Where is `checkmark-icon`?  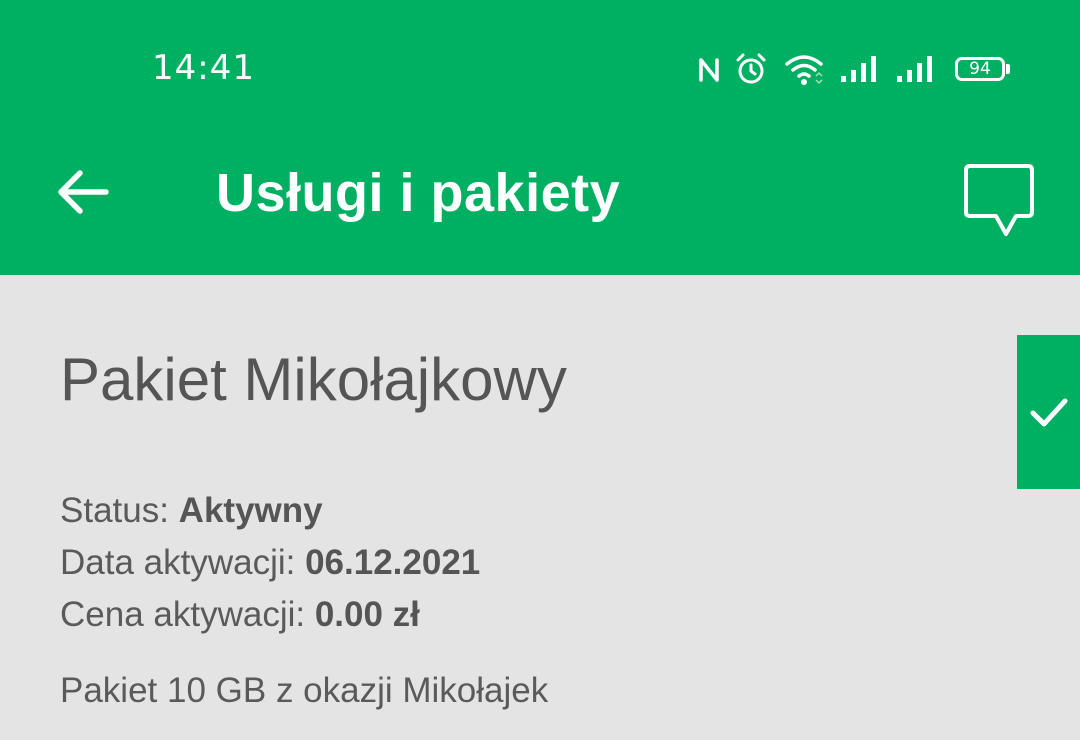
checkmark-icon is located at coordinates (1049, 412).